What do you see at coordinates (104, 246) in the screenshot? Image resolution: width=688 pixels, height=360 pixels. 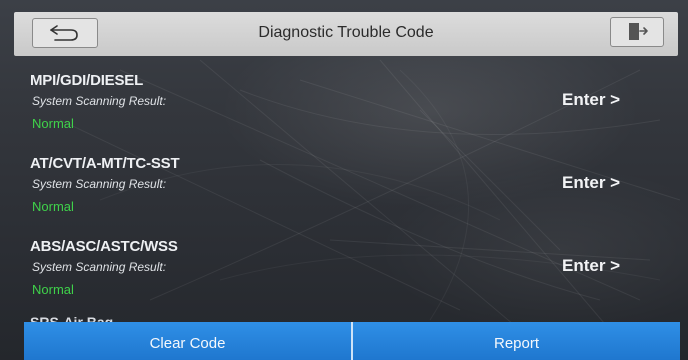 I see `system-name: ABS/ASC/ASTC/WSS` at bounding box center [104, 246].